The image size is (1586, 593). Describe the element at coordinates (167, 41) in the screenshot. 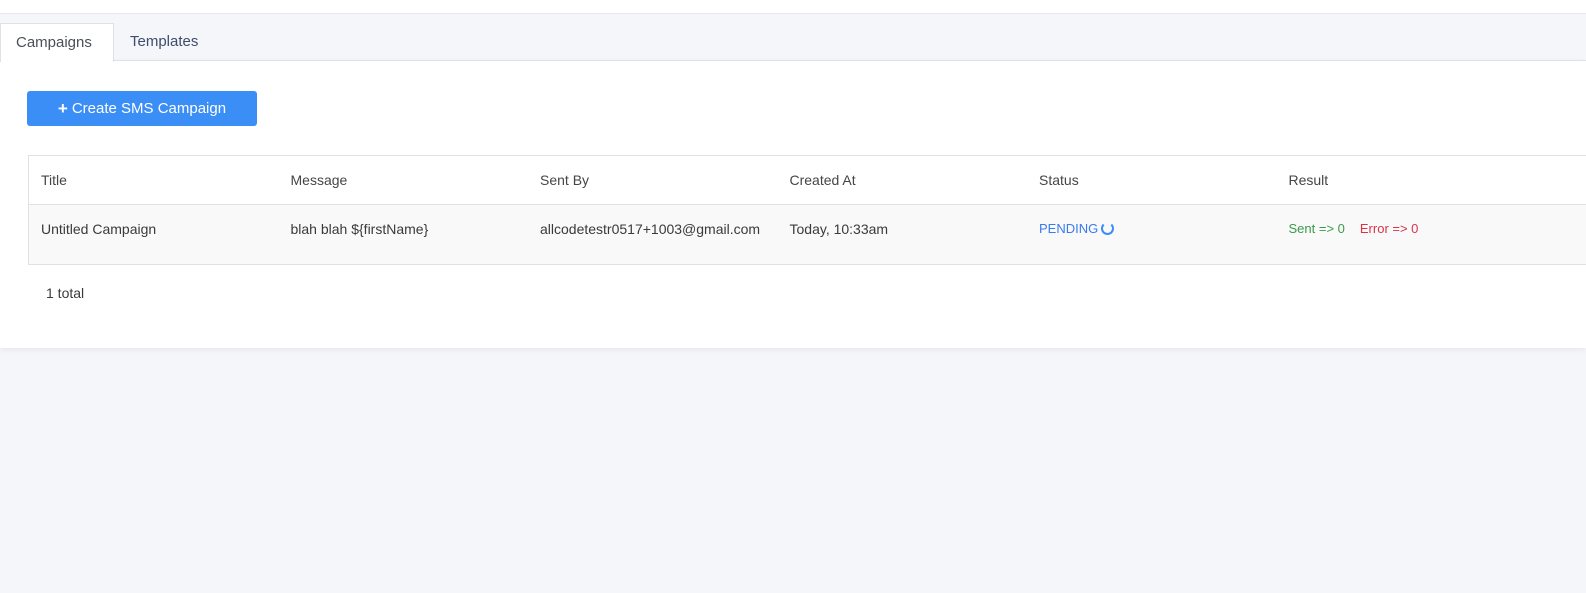

I see `tab-templates: Templates` at that location.